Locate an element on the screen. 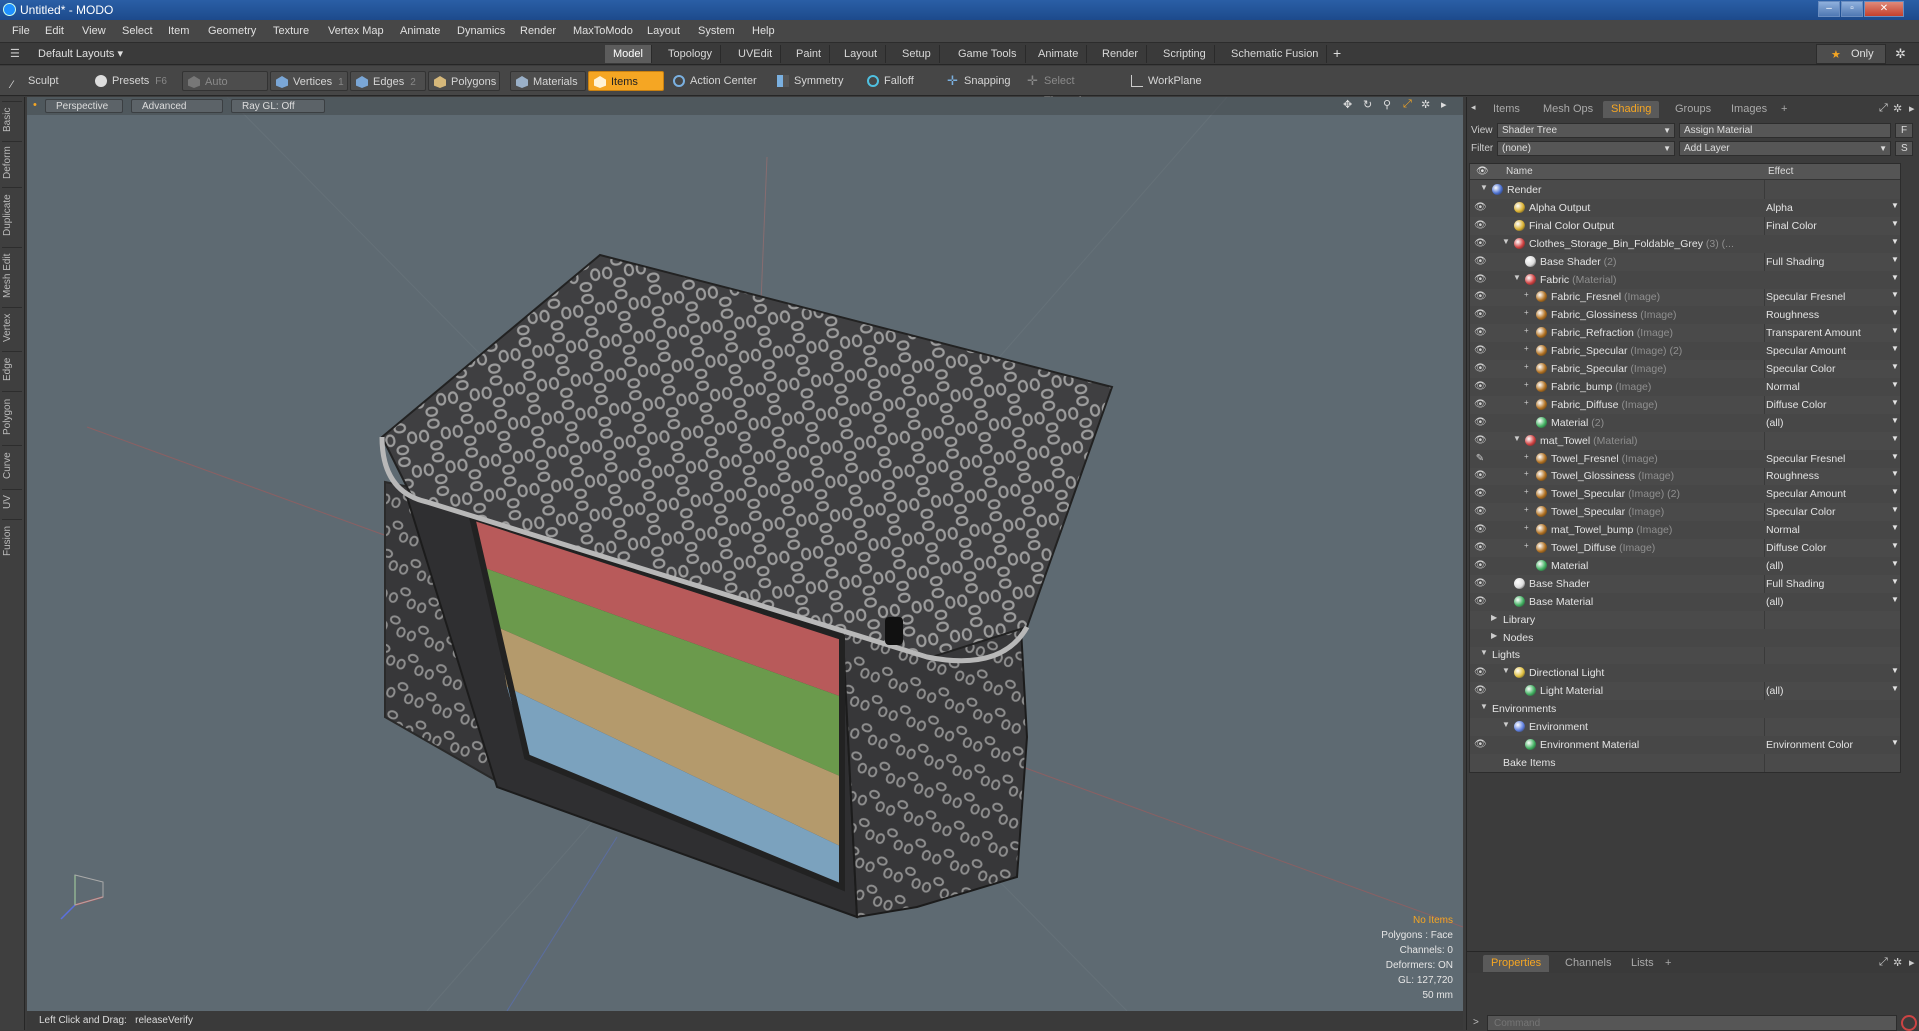 This screenshot has height=1031, width=1919. edges-button: Edges 2 is located at coordinates (388, 81).